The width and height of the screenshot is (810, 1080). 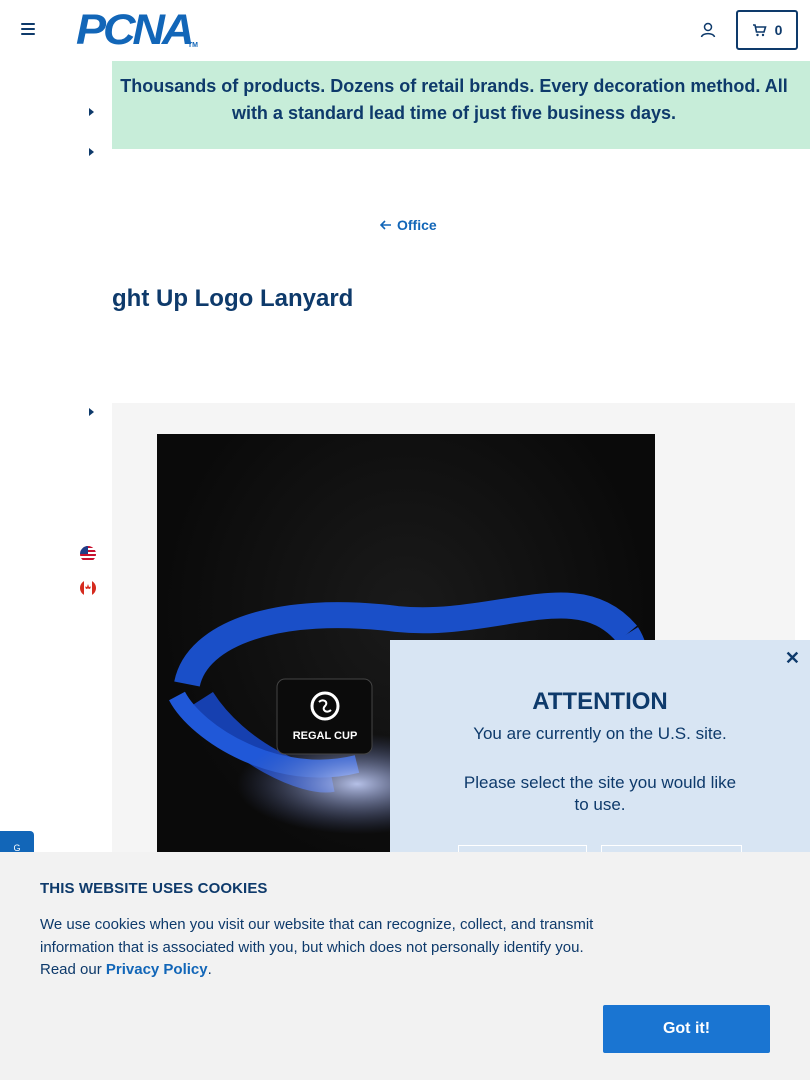 I want to click on cart-button: 0, so click(x=767, y=30).